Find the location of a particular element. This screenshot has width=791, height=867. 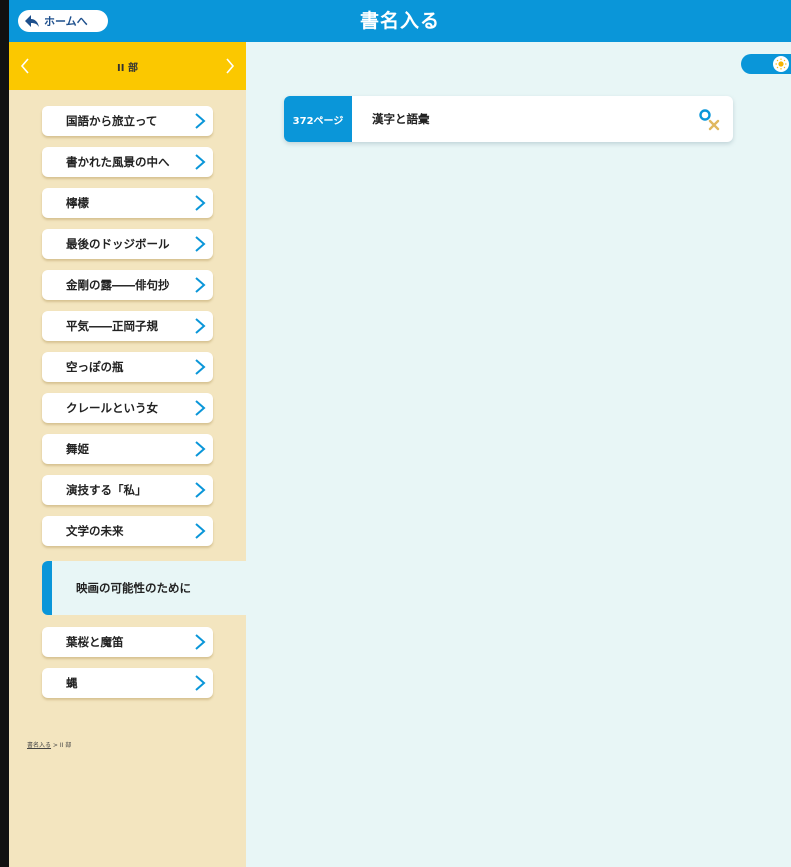

app-header: ホームへ 書名入る is located at coordinates (400, 21).